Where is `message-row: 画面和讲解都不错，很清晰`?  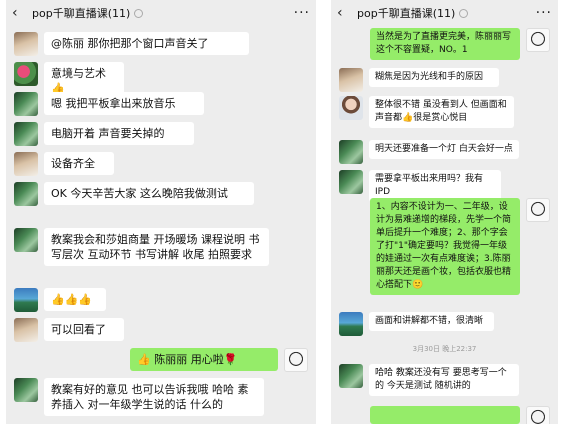 message-row: 画面和讲解都不错，很清晰 is located at coordinates (444, 324).